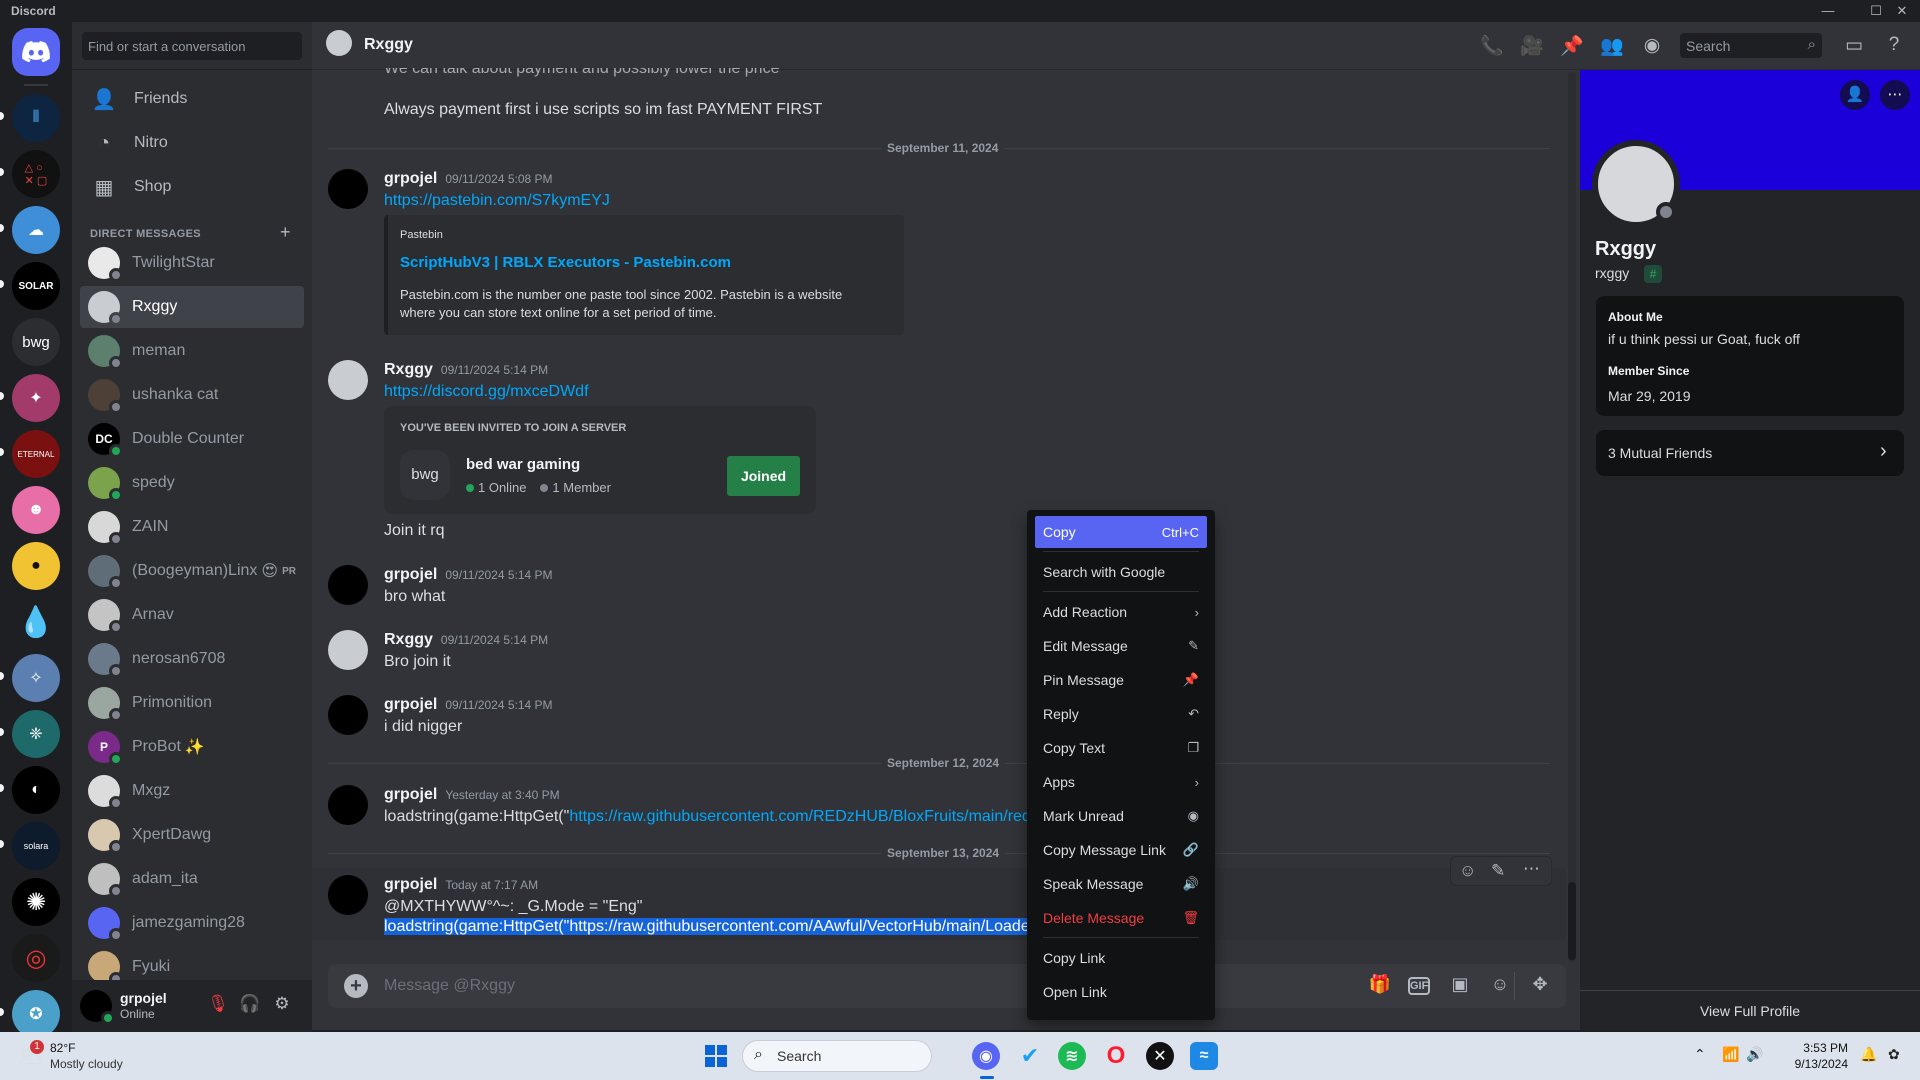 Image resolution: width=1920 pixels, height=1080 pixels. What do you see at coordinates (472, 795) in the screenshot?
I see `message-author: grpojel Yesterday at 3:40 PM` at bounding box center [472, 795].